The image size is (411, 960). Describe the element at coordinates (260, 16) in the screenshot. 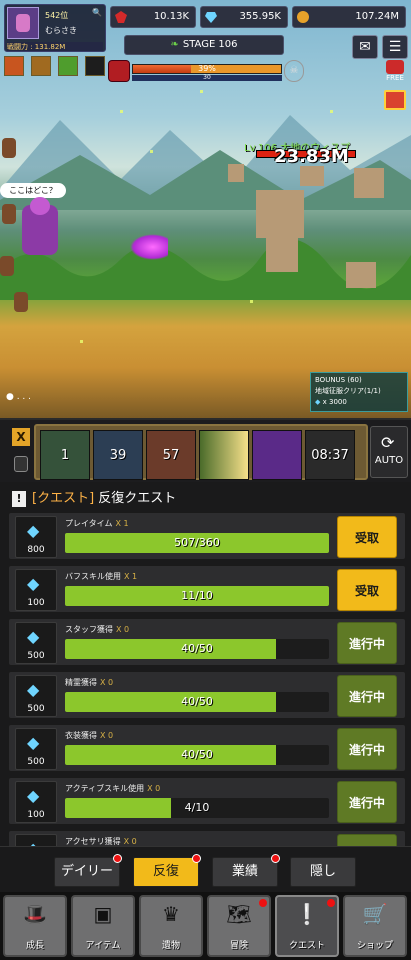

I see `diamond-amount: 355.95K` at that location.